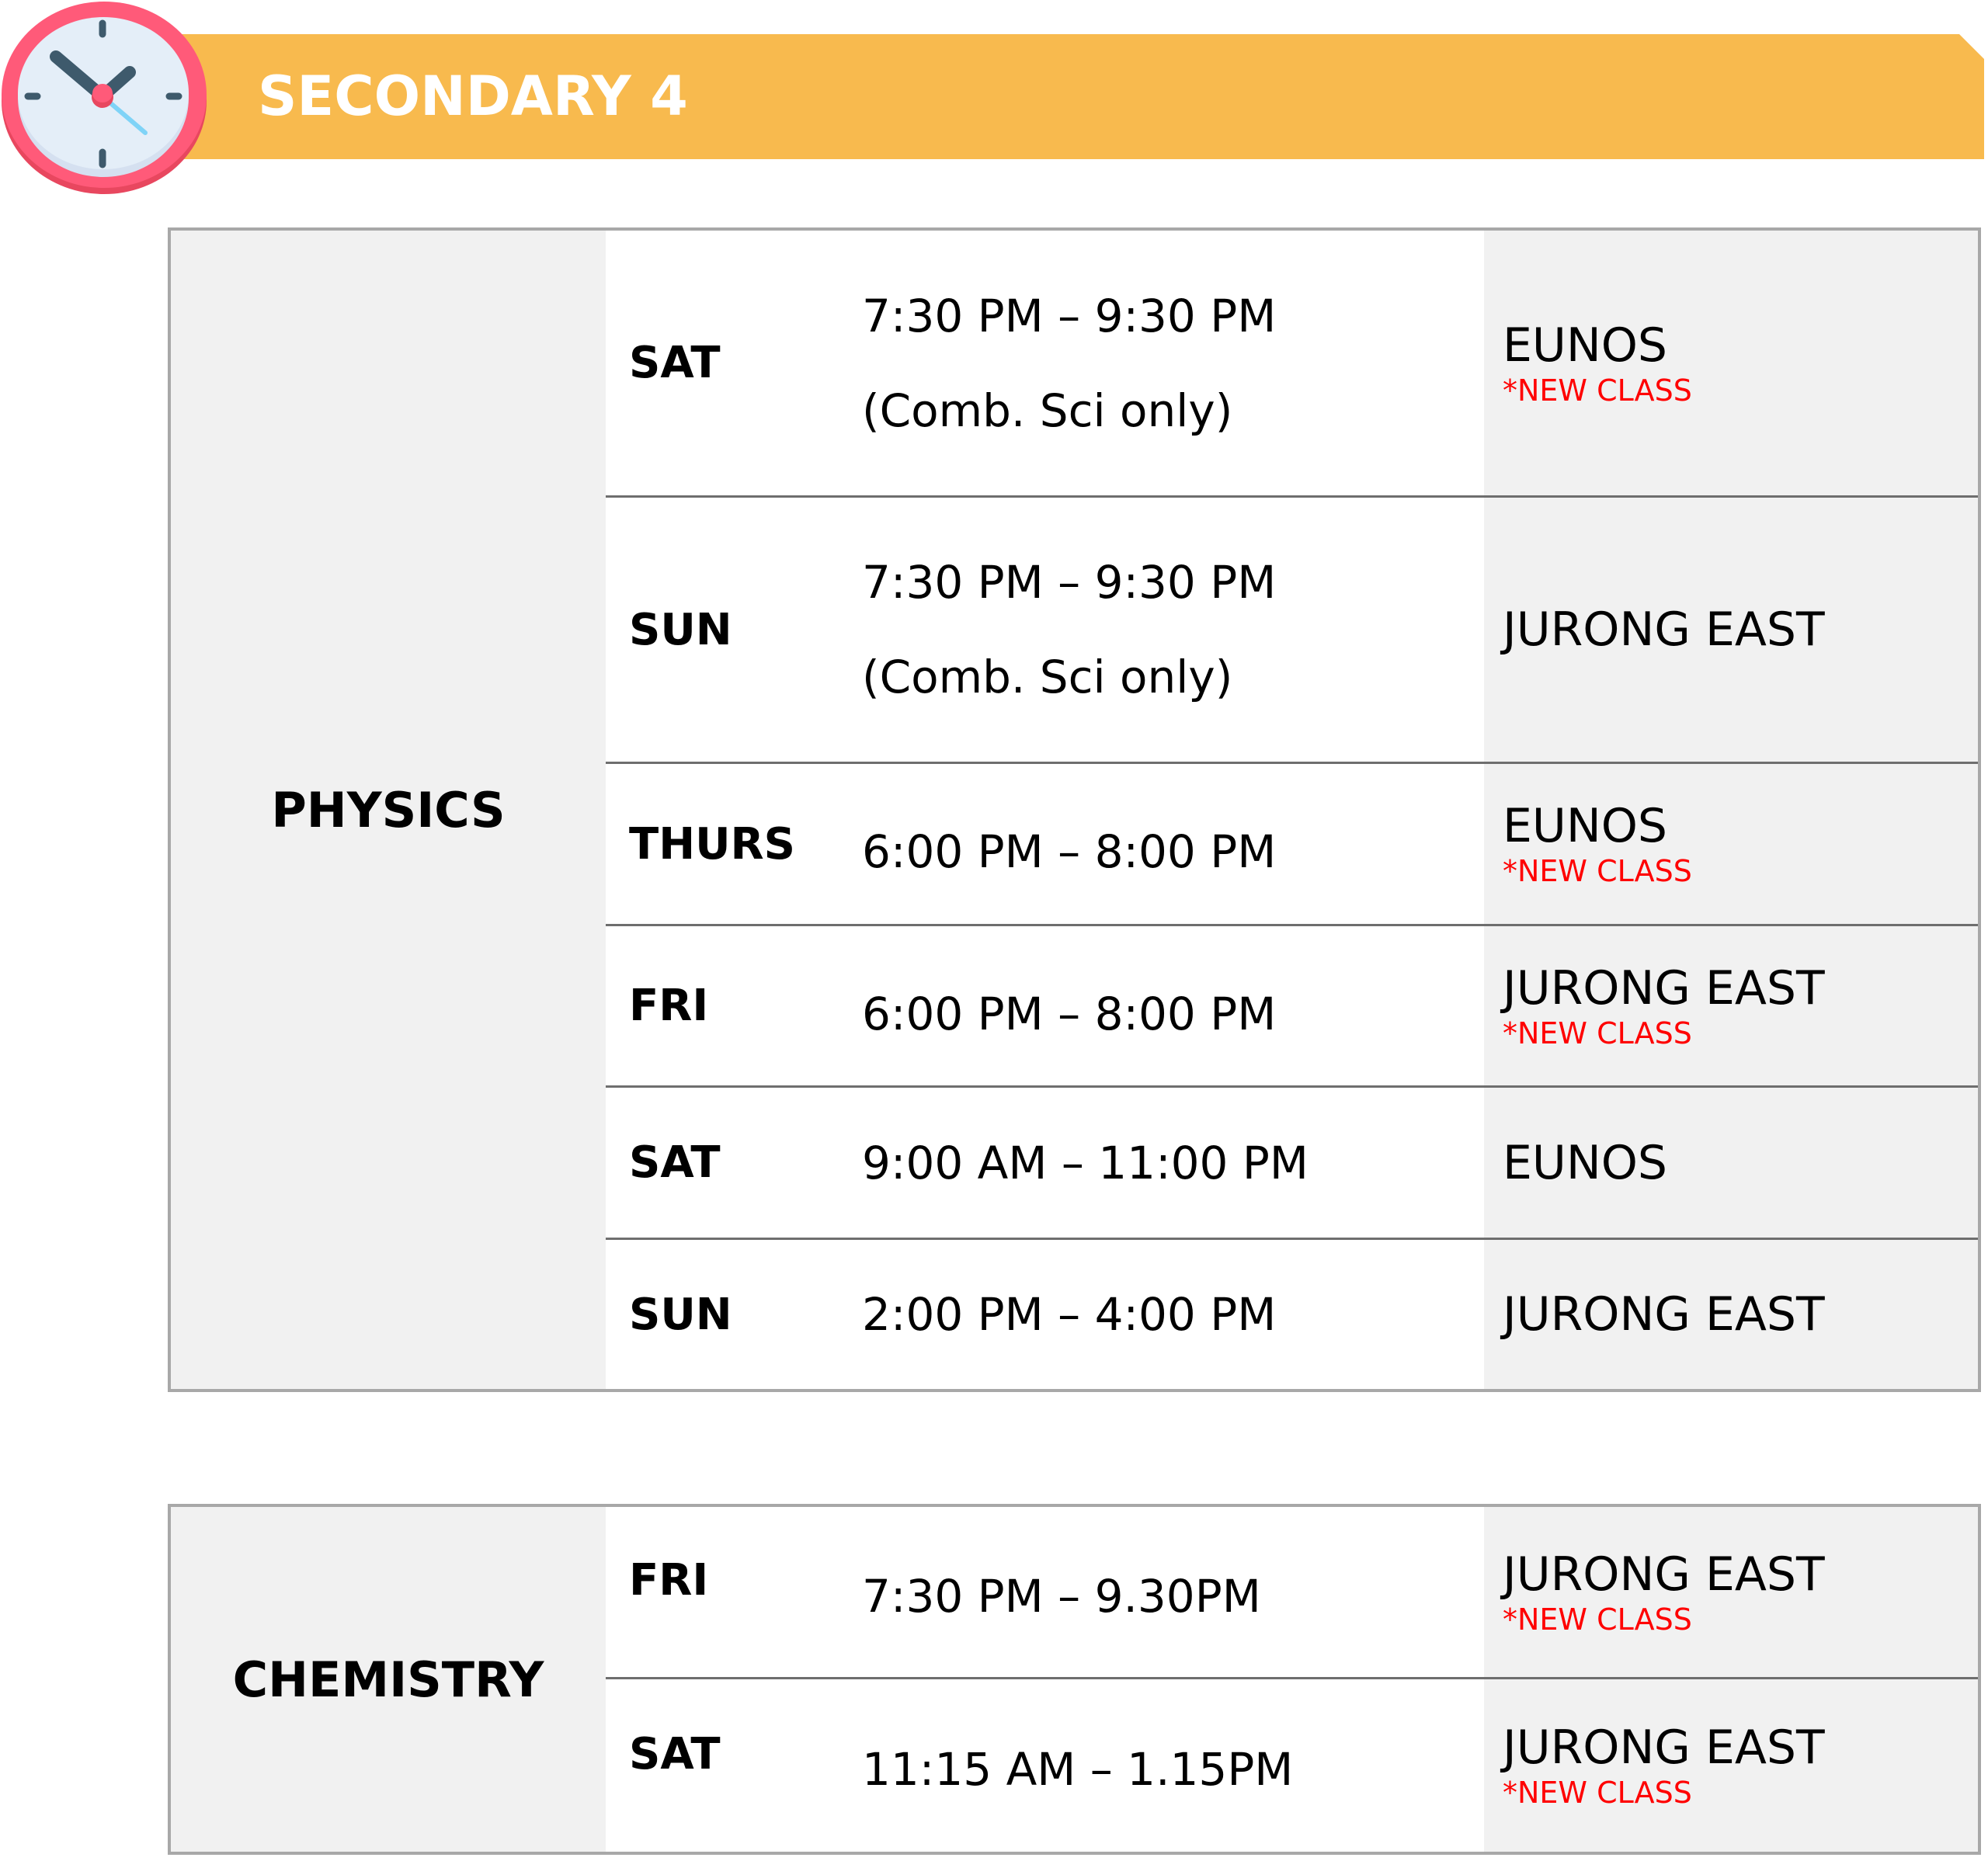 Image resolution: width=1988 pixels, height=1861 pixels. I want to click on table-row: SAT 9:00 AM – 11:00 PM EUNOS, so click(1292, 1164).